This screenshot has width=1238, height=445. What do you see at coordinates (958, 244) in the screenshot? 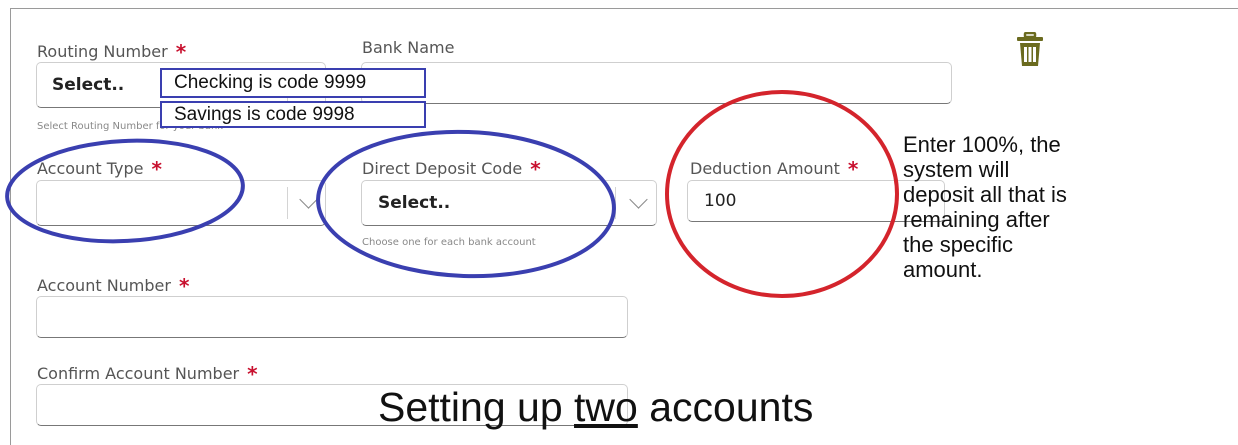
I see `note-line: the specific` at bounding box center [958, 244].